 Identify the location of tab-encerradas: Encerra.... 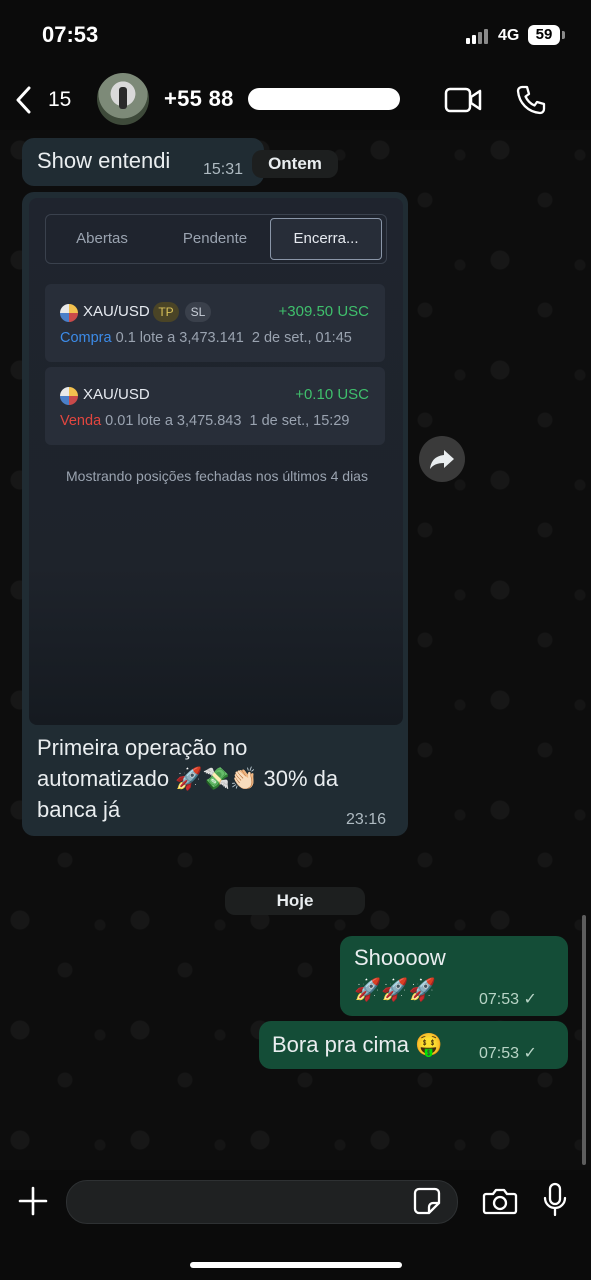
(326, 239).